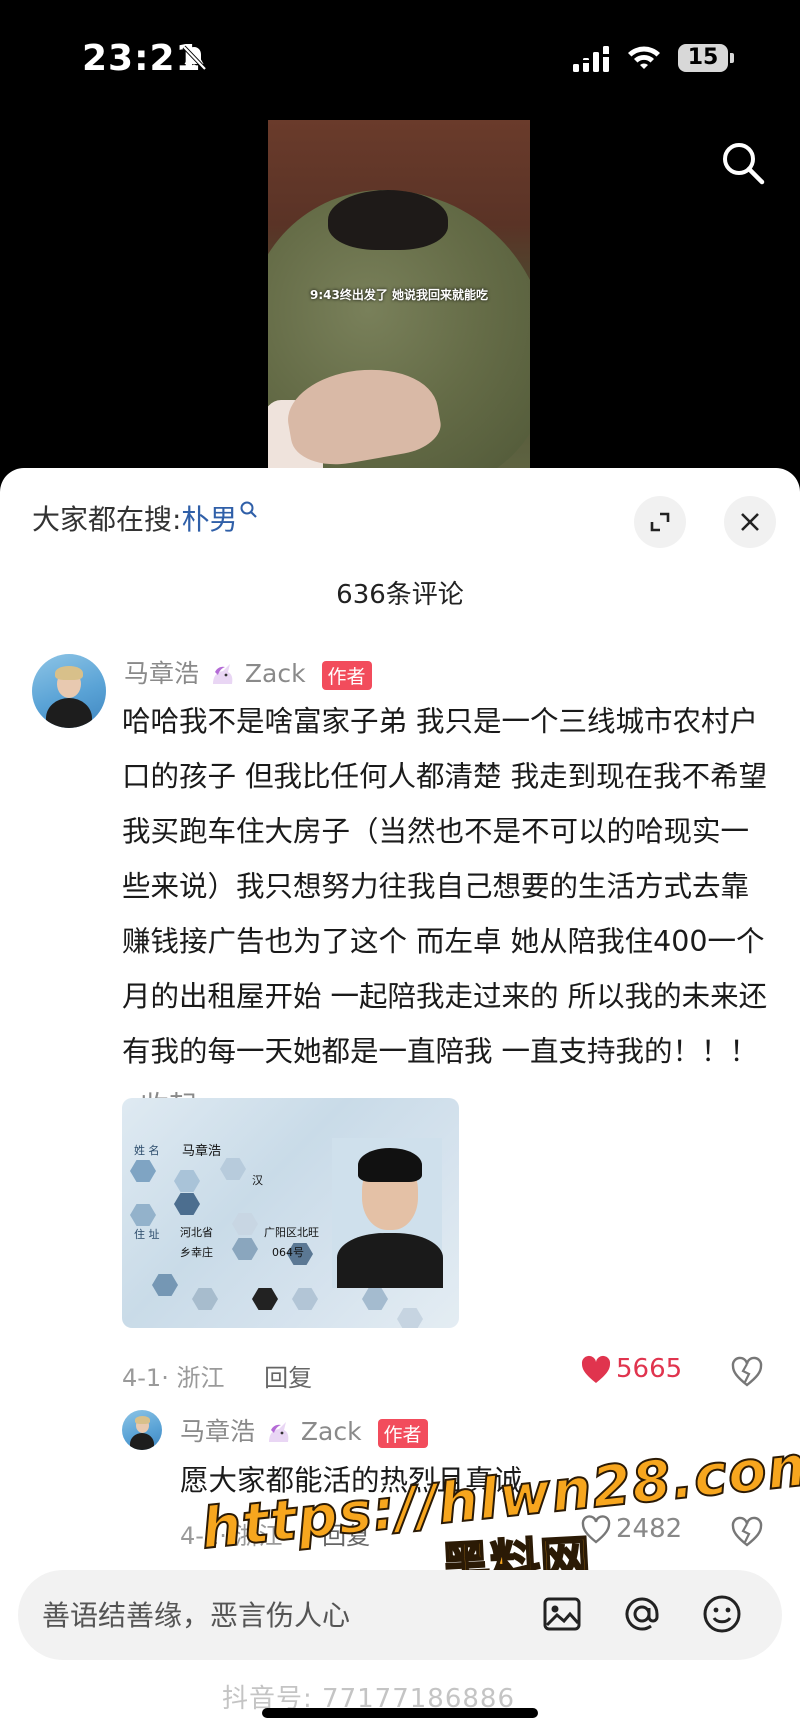 Image resolution: width=800 pixels, height=1732 pixels. I want to click on mention-at-icon, so click(642, 1614).